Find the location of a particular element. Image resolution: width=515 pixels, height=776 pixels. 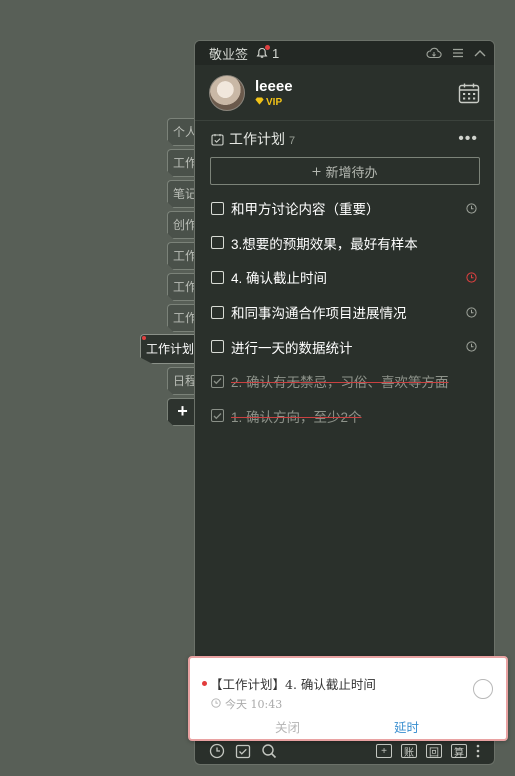

menu-icon is located at coordinates (458, 53).